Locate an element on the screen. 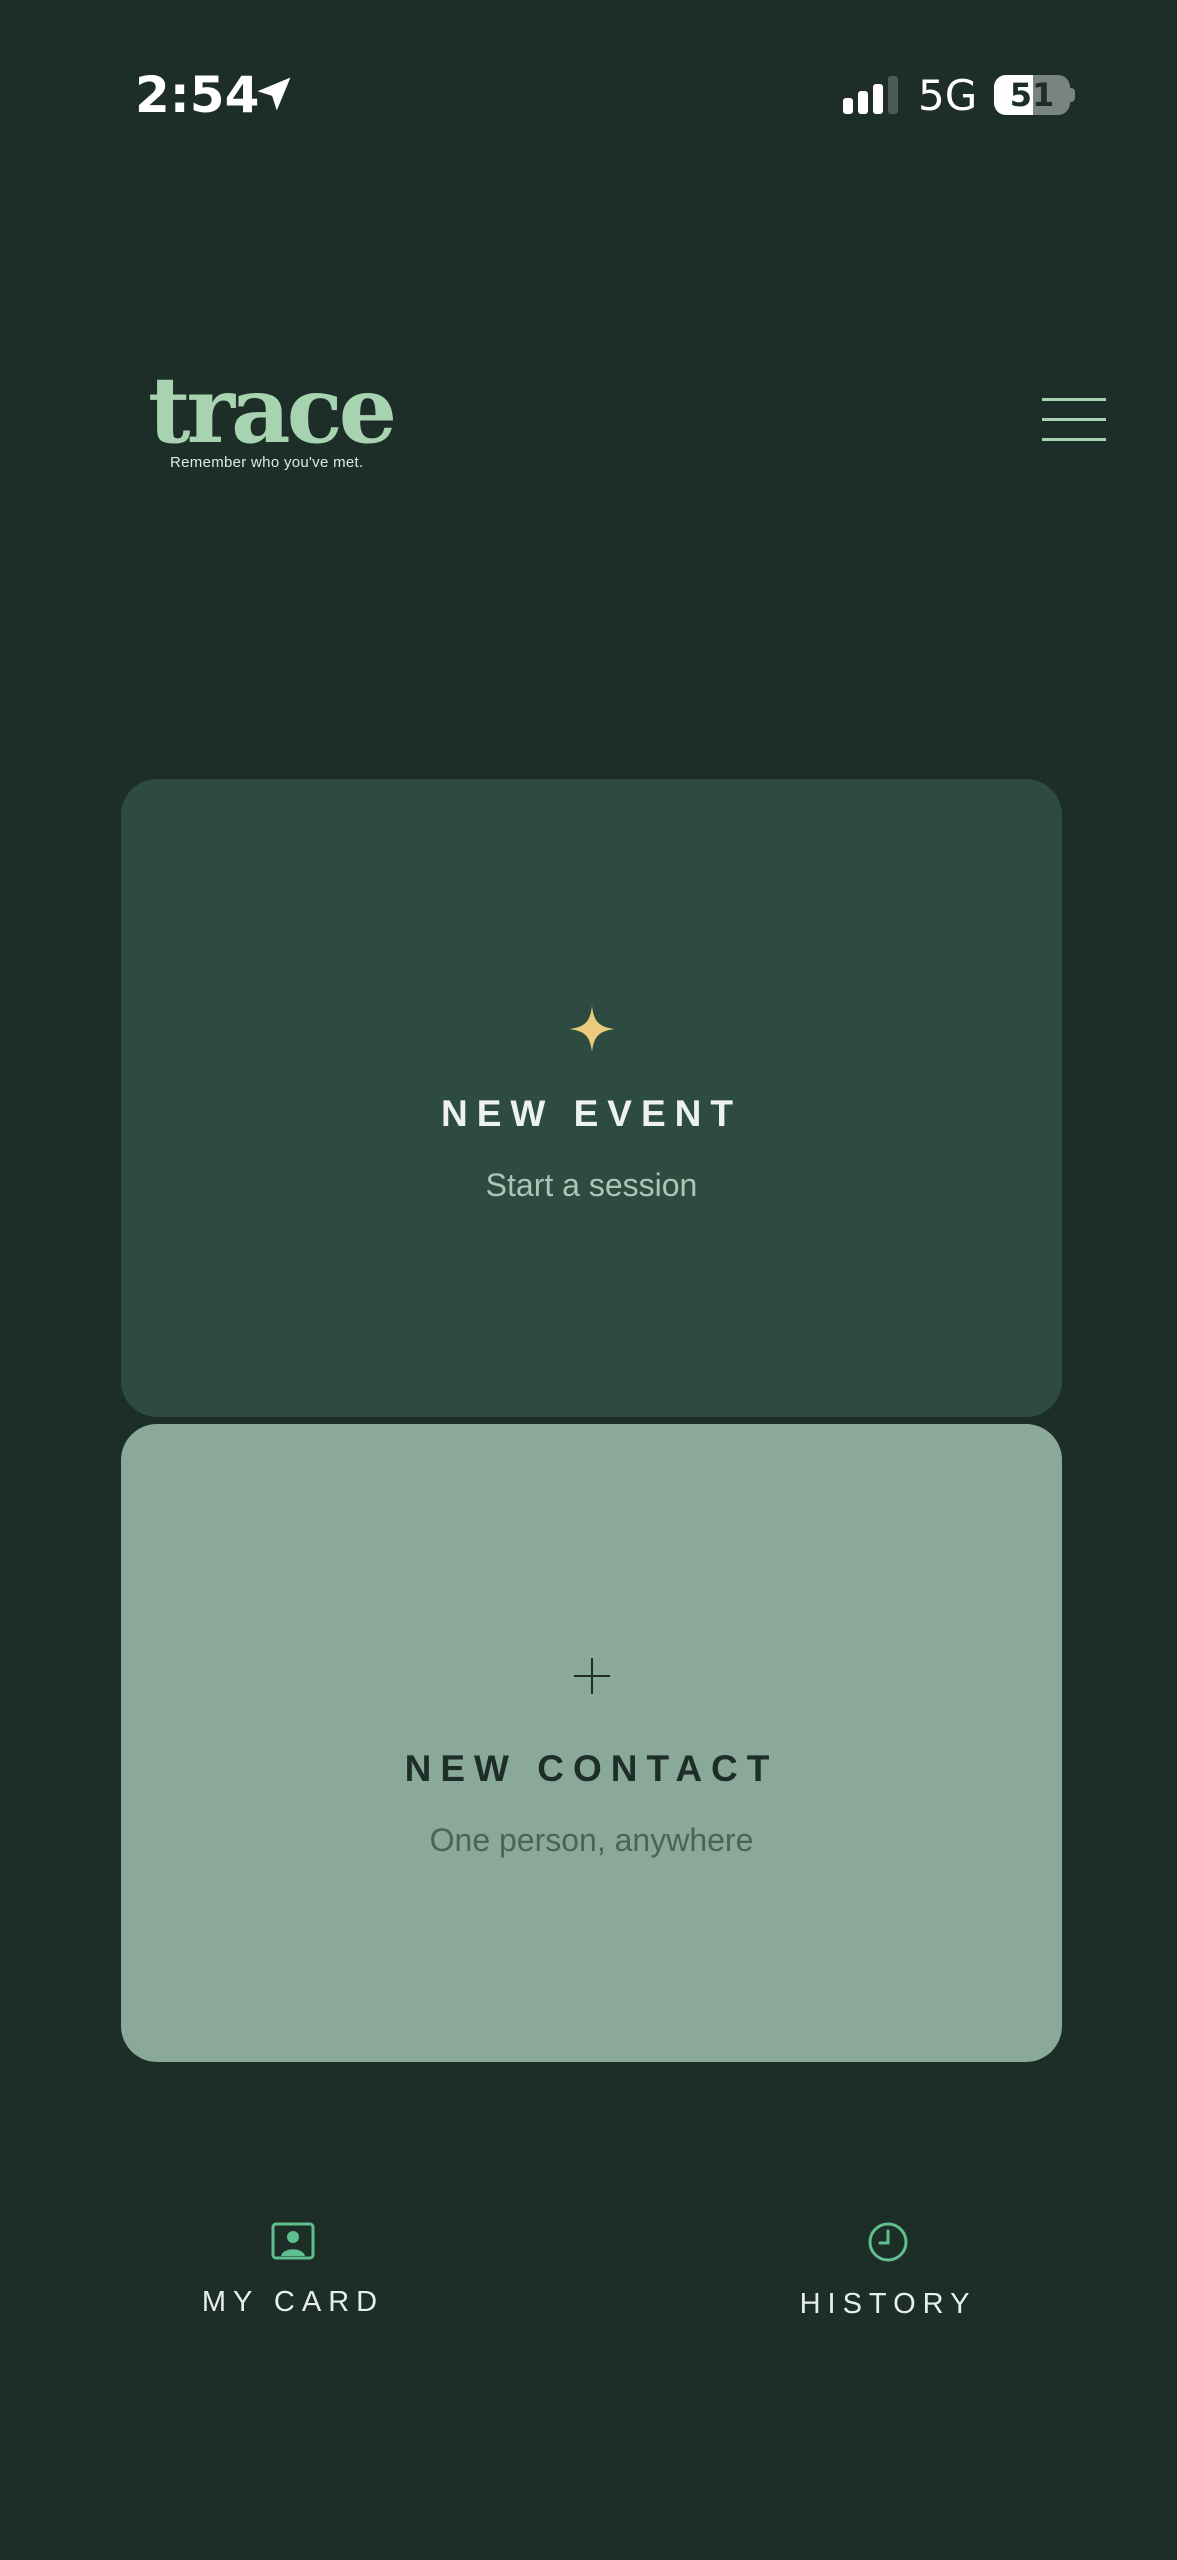 This screenshot has height=2560, width=1177. sparkle-icon is located at coordinates (591, 1029).